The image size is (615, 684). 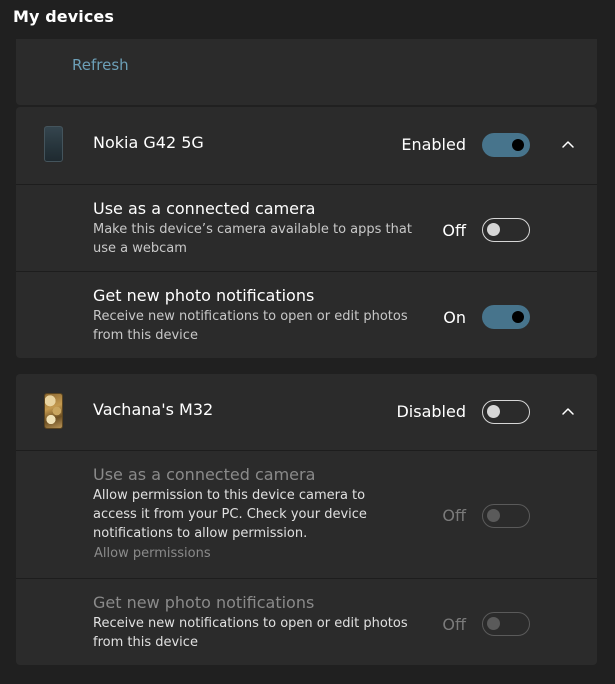 What do you see at coordinates (63, 16) in the screenshot?
I see `page-title: My devices` at bounding box center [63, 16].